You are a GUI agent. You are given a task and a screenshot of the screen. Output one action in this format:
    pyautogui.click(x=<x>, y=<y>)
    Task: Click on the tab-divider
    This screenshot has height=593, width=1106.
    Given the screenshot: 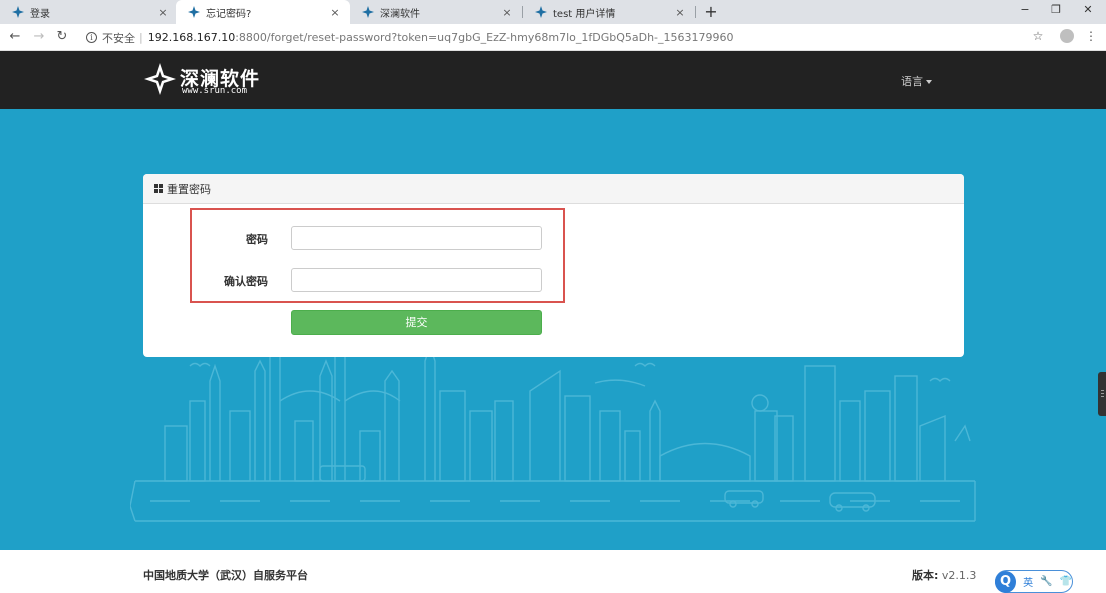 What is the action you would take?
    pyautogui.click(x=695, y=12)
    